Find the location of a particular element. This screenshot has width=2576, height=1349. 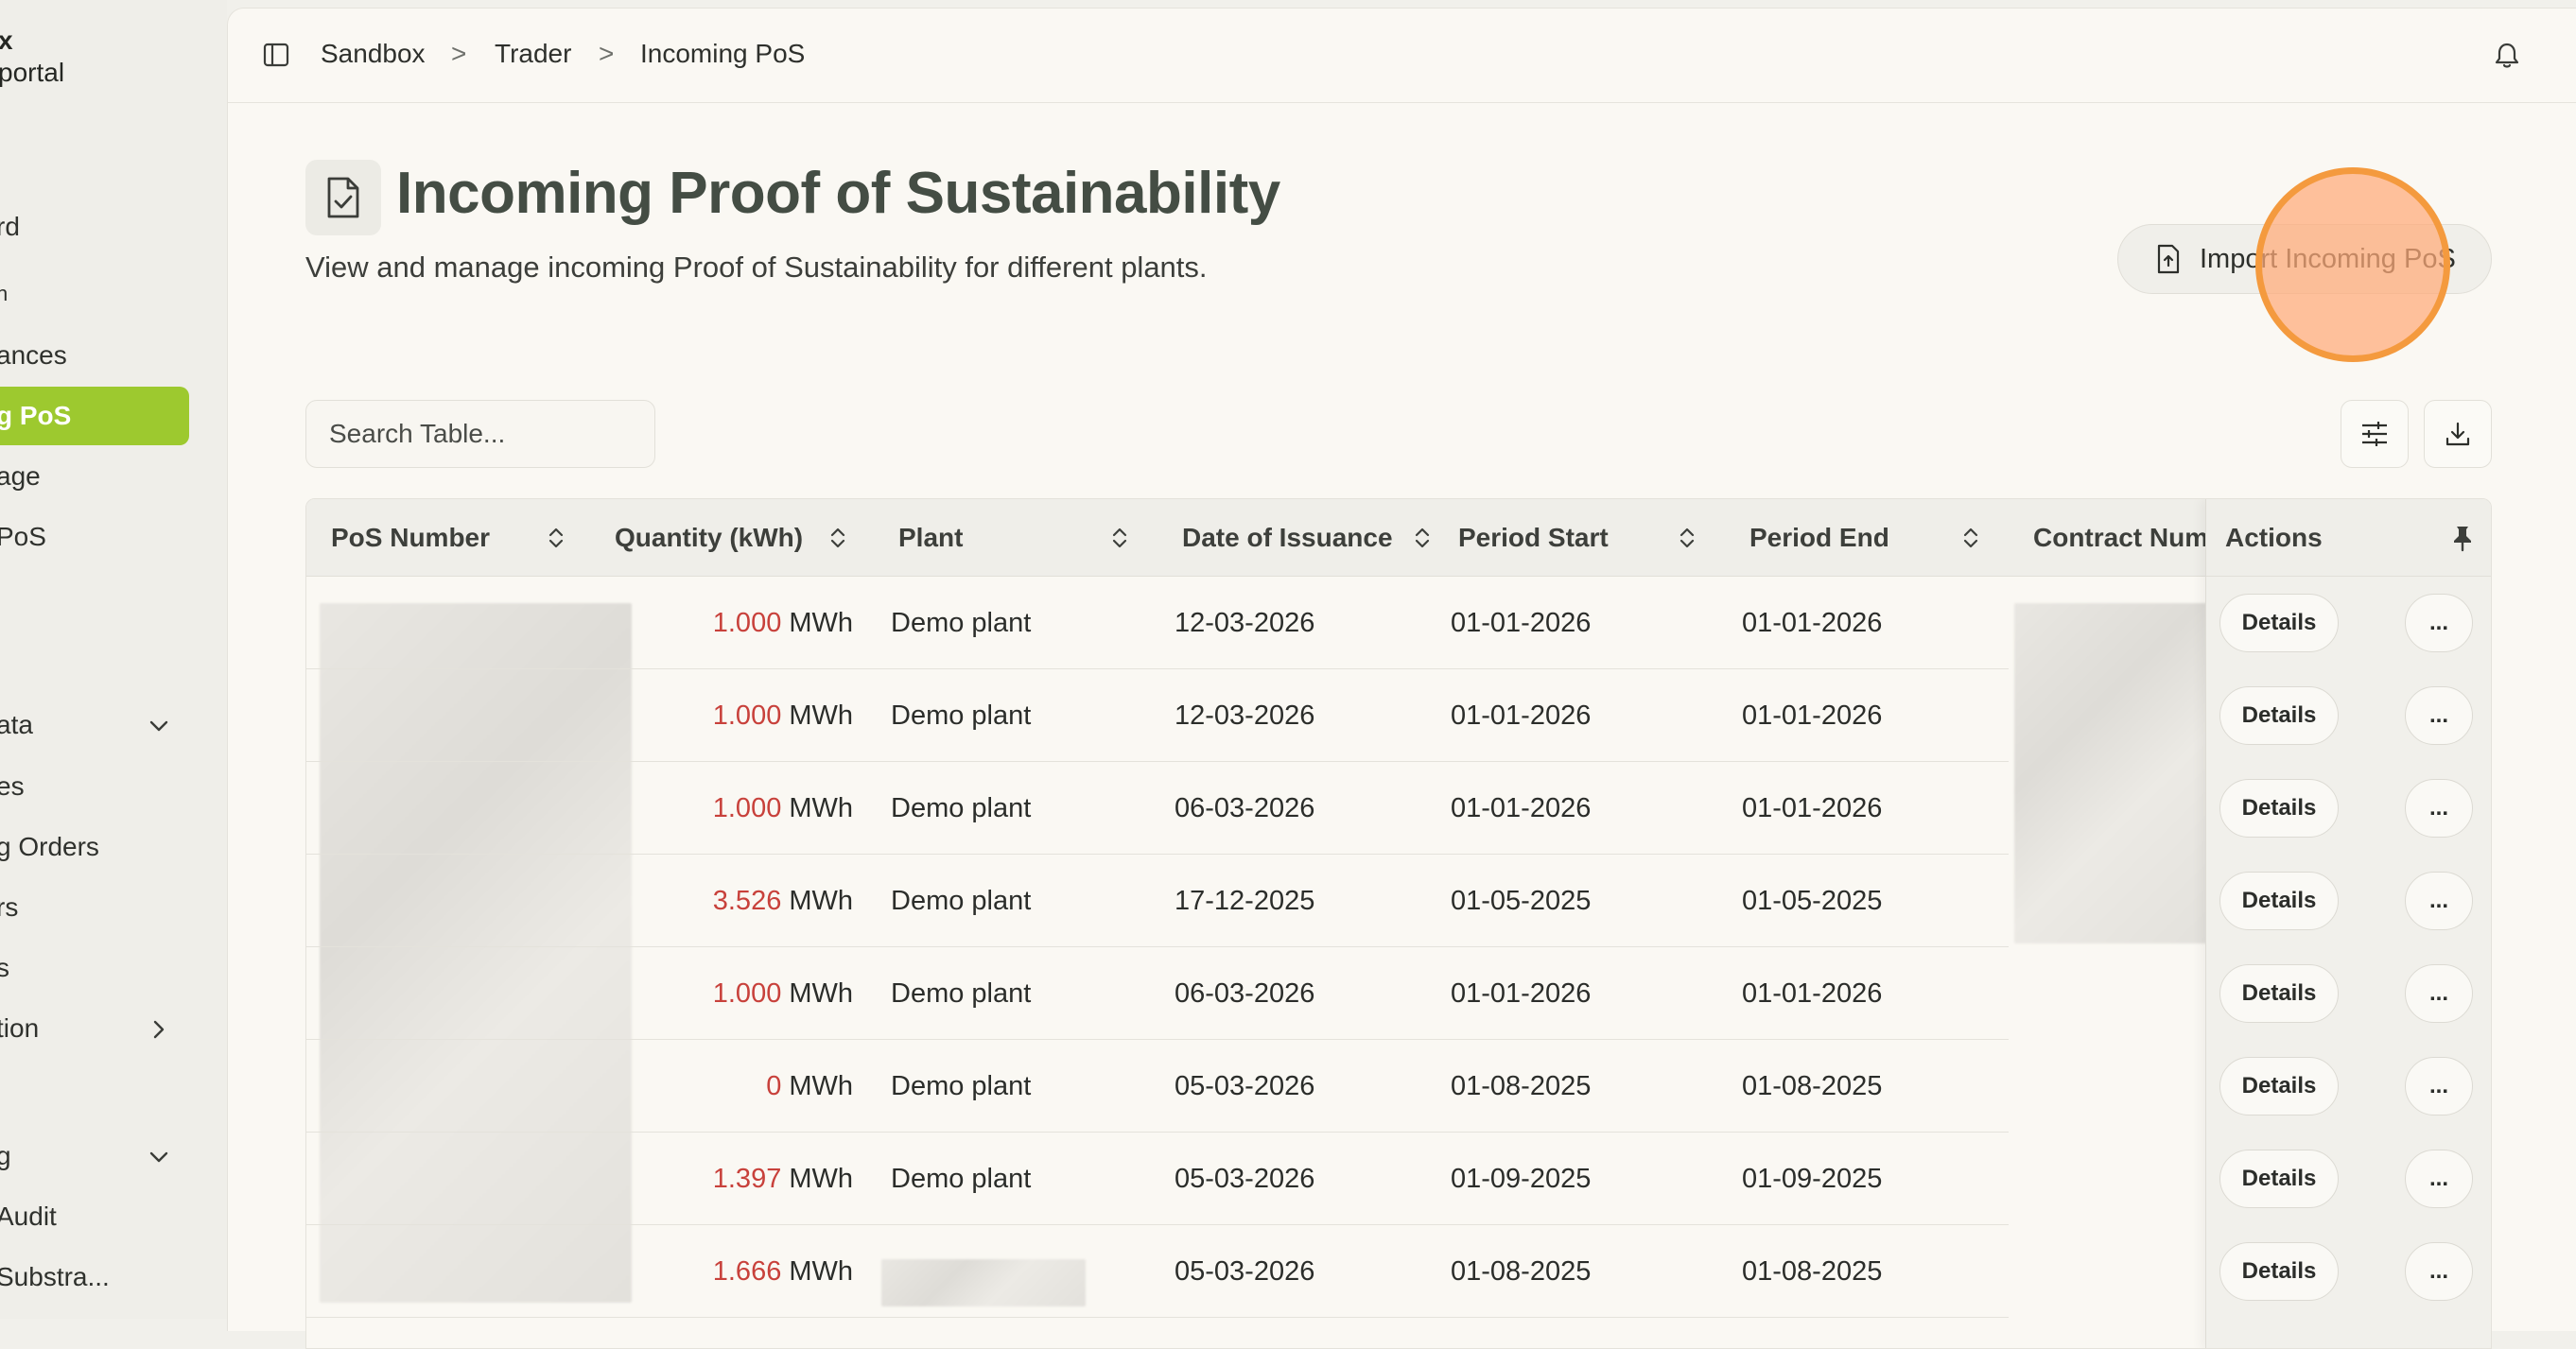

sidebar-item-incoming-pos: g PoS is located at coordinates (94, 416).